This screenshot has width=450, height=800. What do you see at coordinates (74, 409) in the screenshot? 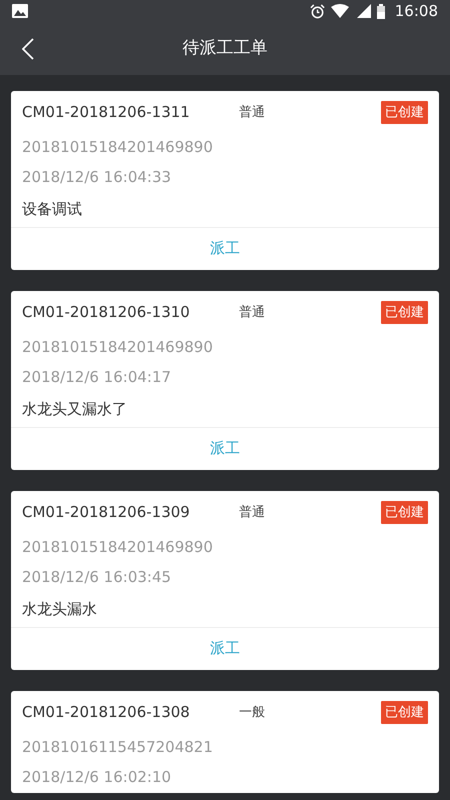
I see `order-description: 水龙头又漏水了` at bounding box center [74, 409].